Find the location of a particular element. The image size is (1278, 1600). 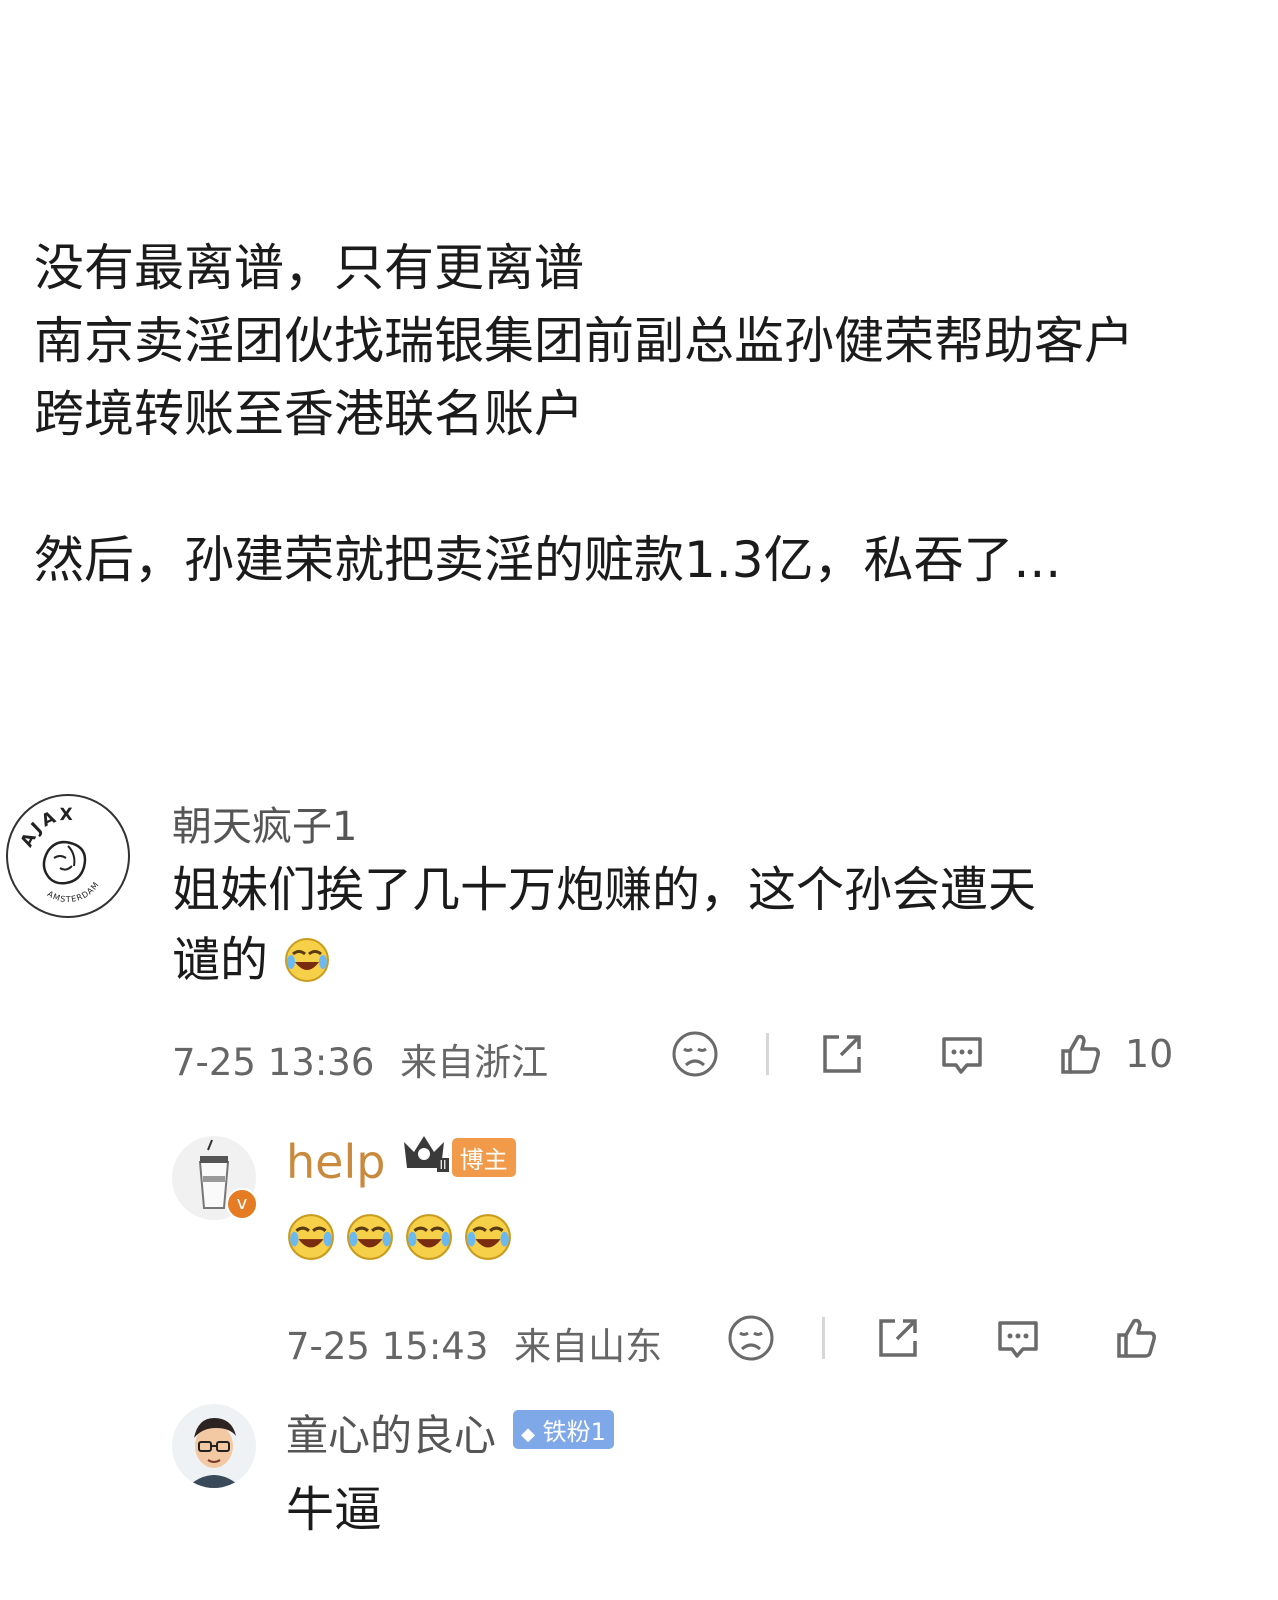

comment-meta: 7-25 13:36 来自浙江 is located at coordinates (360, 1059).